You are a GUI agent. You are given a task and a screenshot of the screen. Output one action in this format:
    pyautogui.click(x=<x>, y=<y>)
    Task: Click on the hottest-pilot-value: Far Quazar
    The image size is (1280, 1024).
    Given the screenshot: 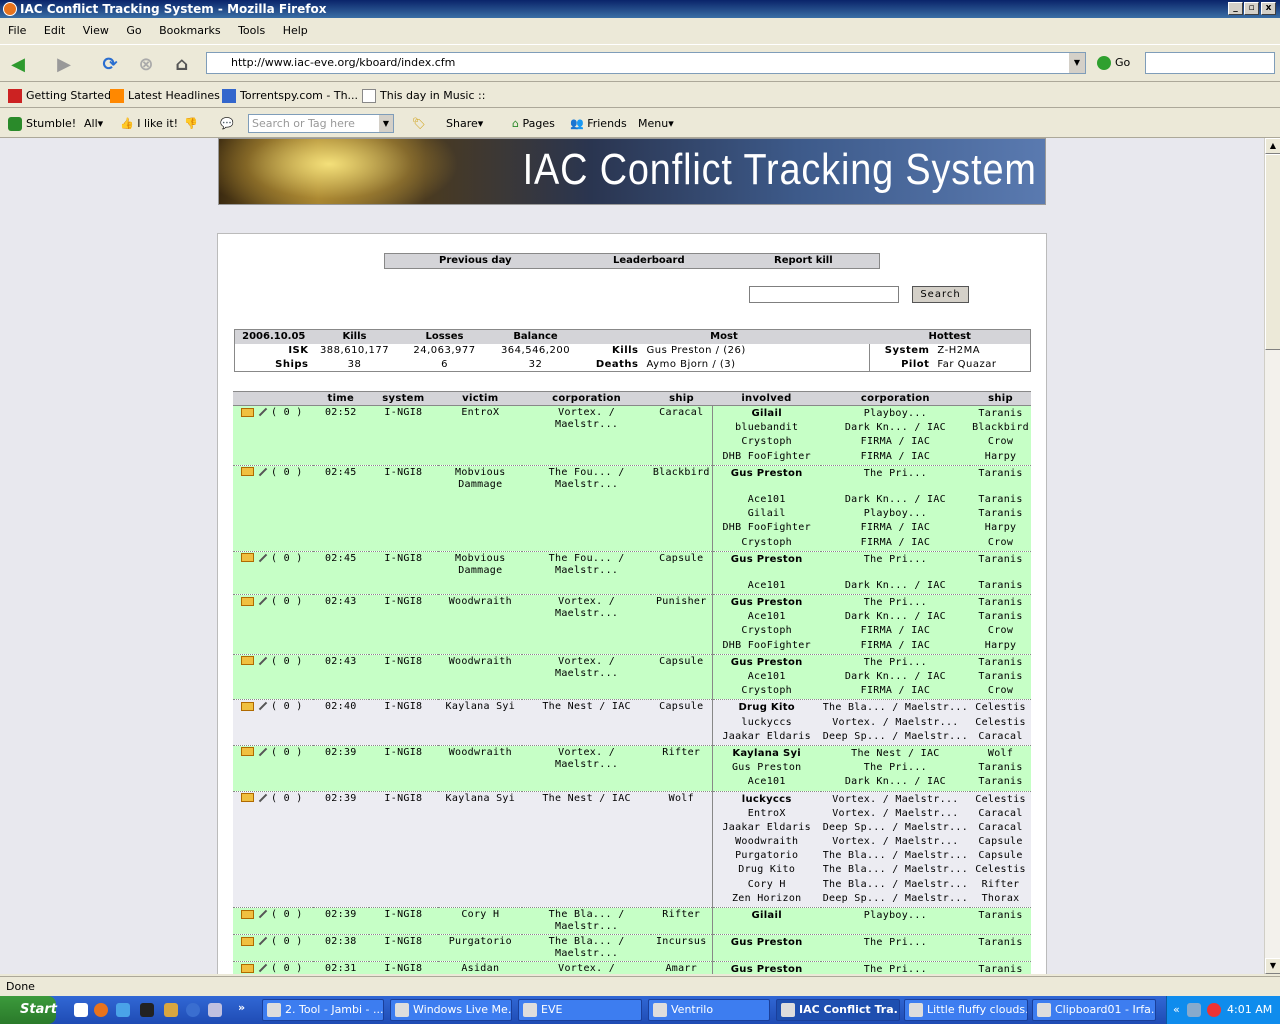 What is the action you would take?
    pyautogui.click(x=981, y=365)
    